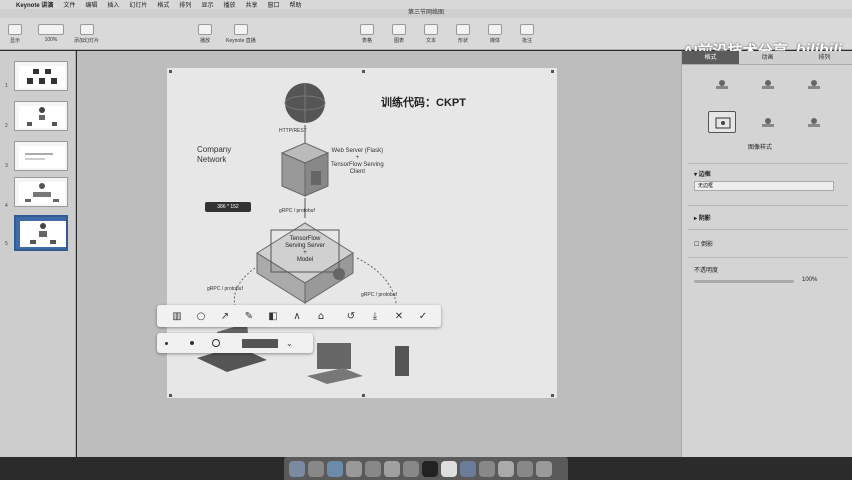 The height and width of the screenshot is (480, 852). I want to click on toolbar-zoom-select: 100%, so click(51, 33).